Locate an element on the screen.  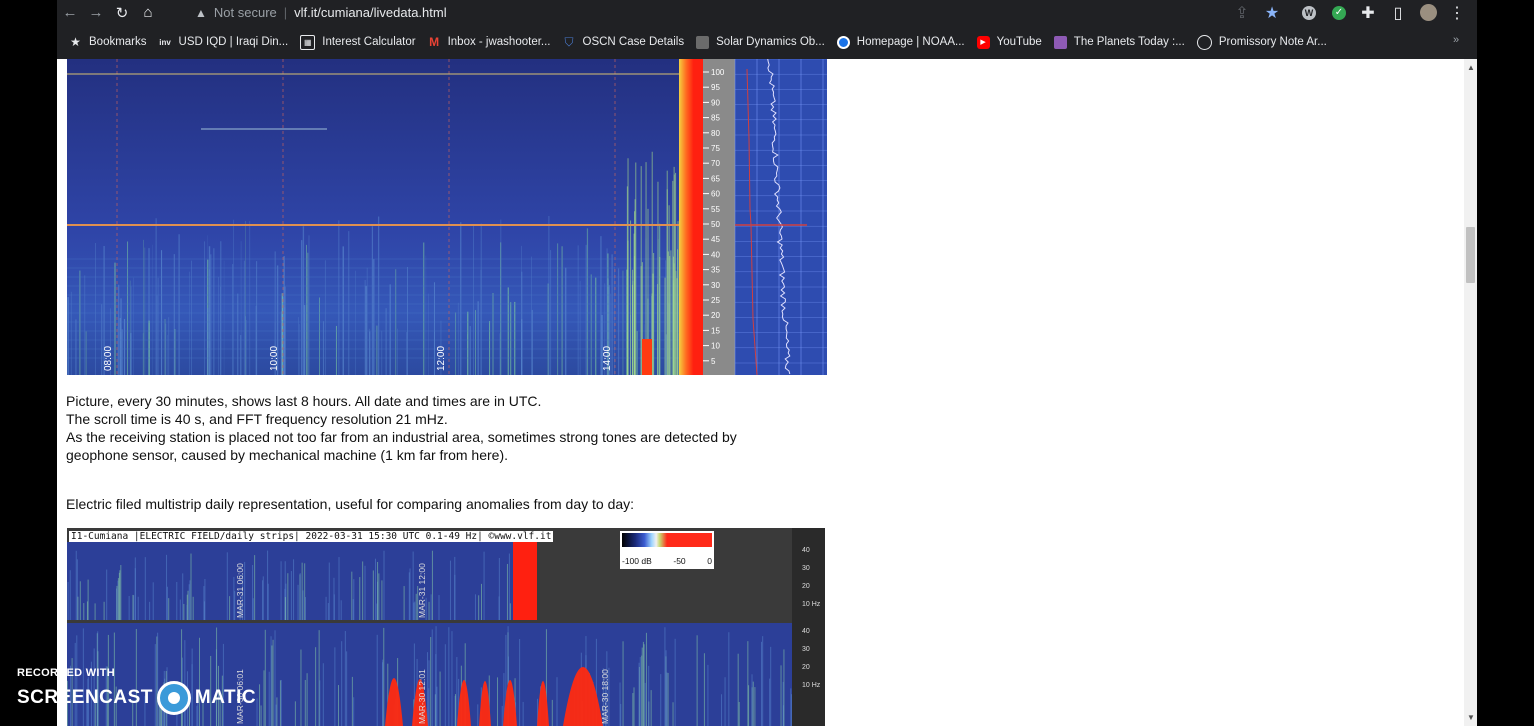
puzzle-icon: ✚ is located at coordinates (1368, 12).